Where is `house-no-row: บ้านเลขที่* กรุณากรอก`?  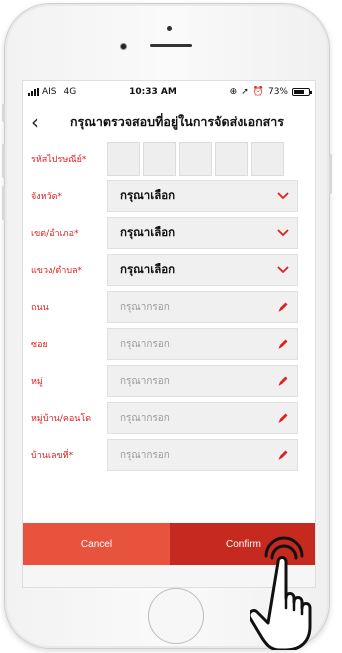 house-no-row: บ้านเลขที่* กรุณากรอก is located at coordinates (169, 455).